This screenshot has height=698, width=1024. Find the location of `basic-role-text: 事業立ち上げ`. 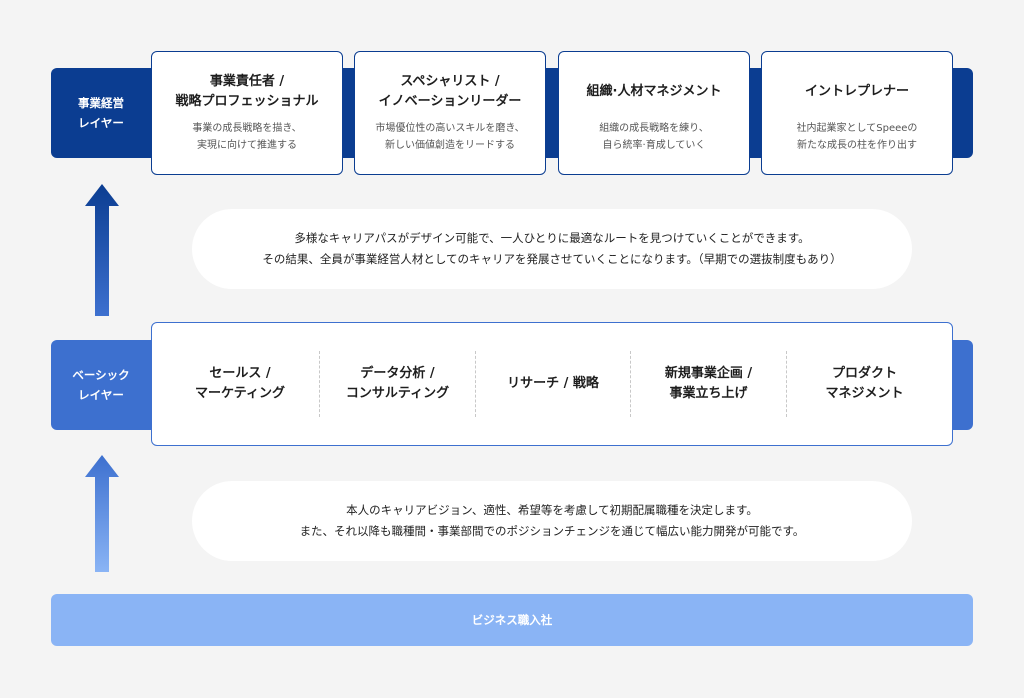

basic-role-text: 事業立ち上げ is located at coordinates (708, 393).